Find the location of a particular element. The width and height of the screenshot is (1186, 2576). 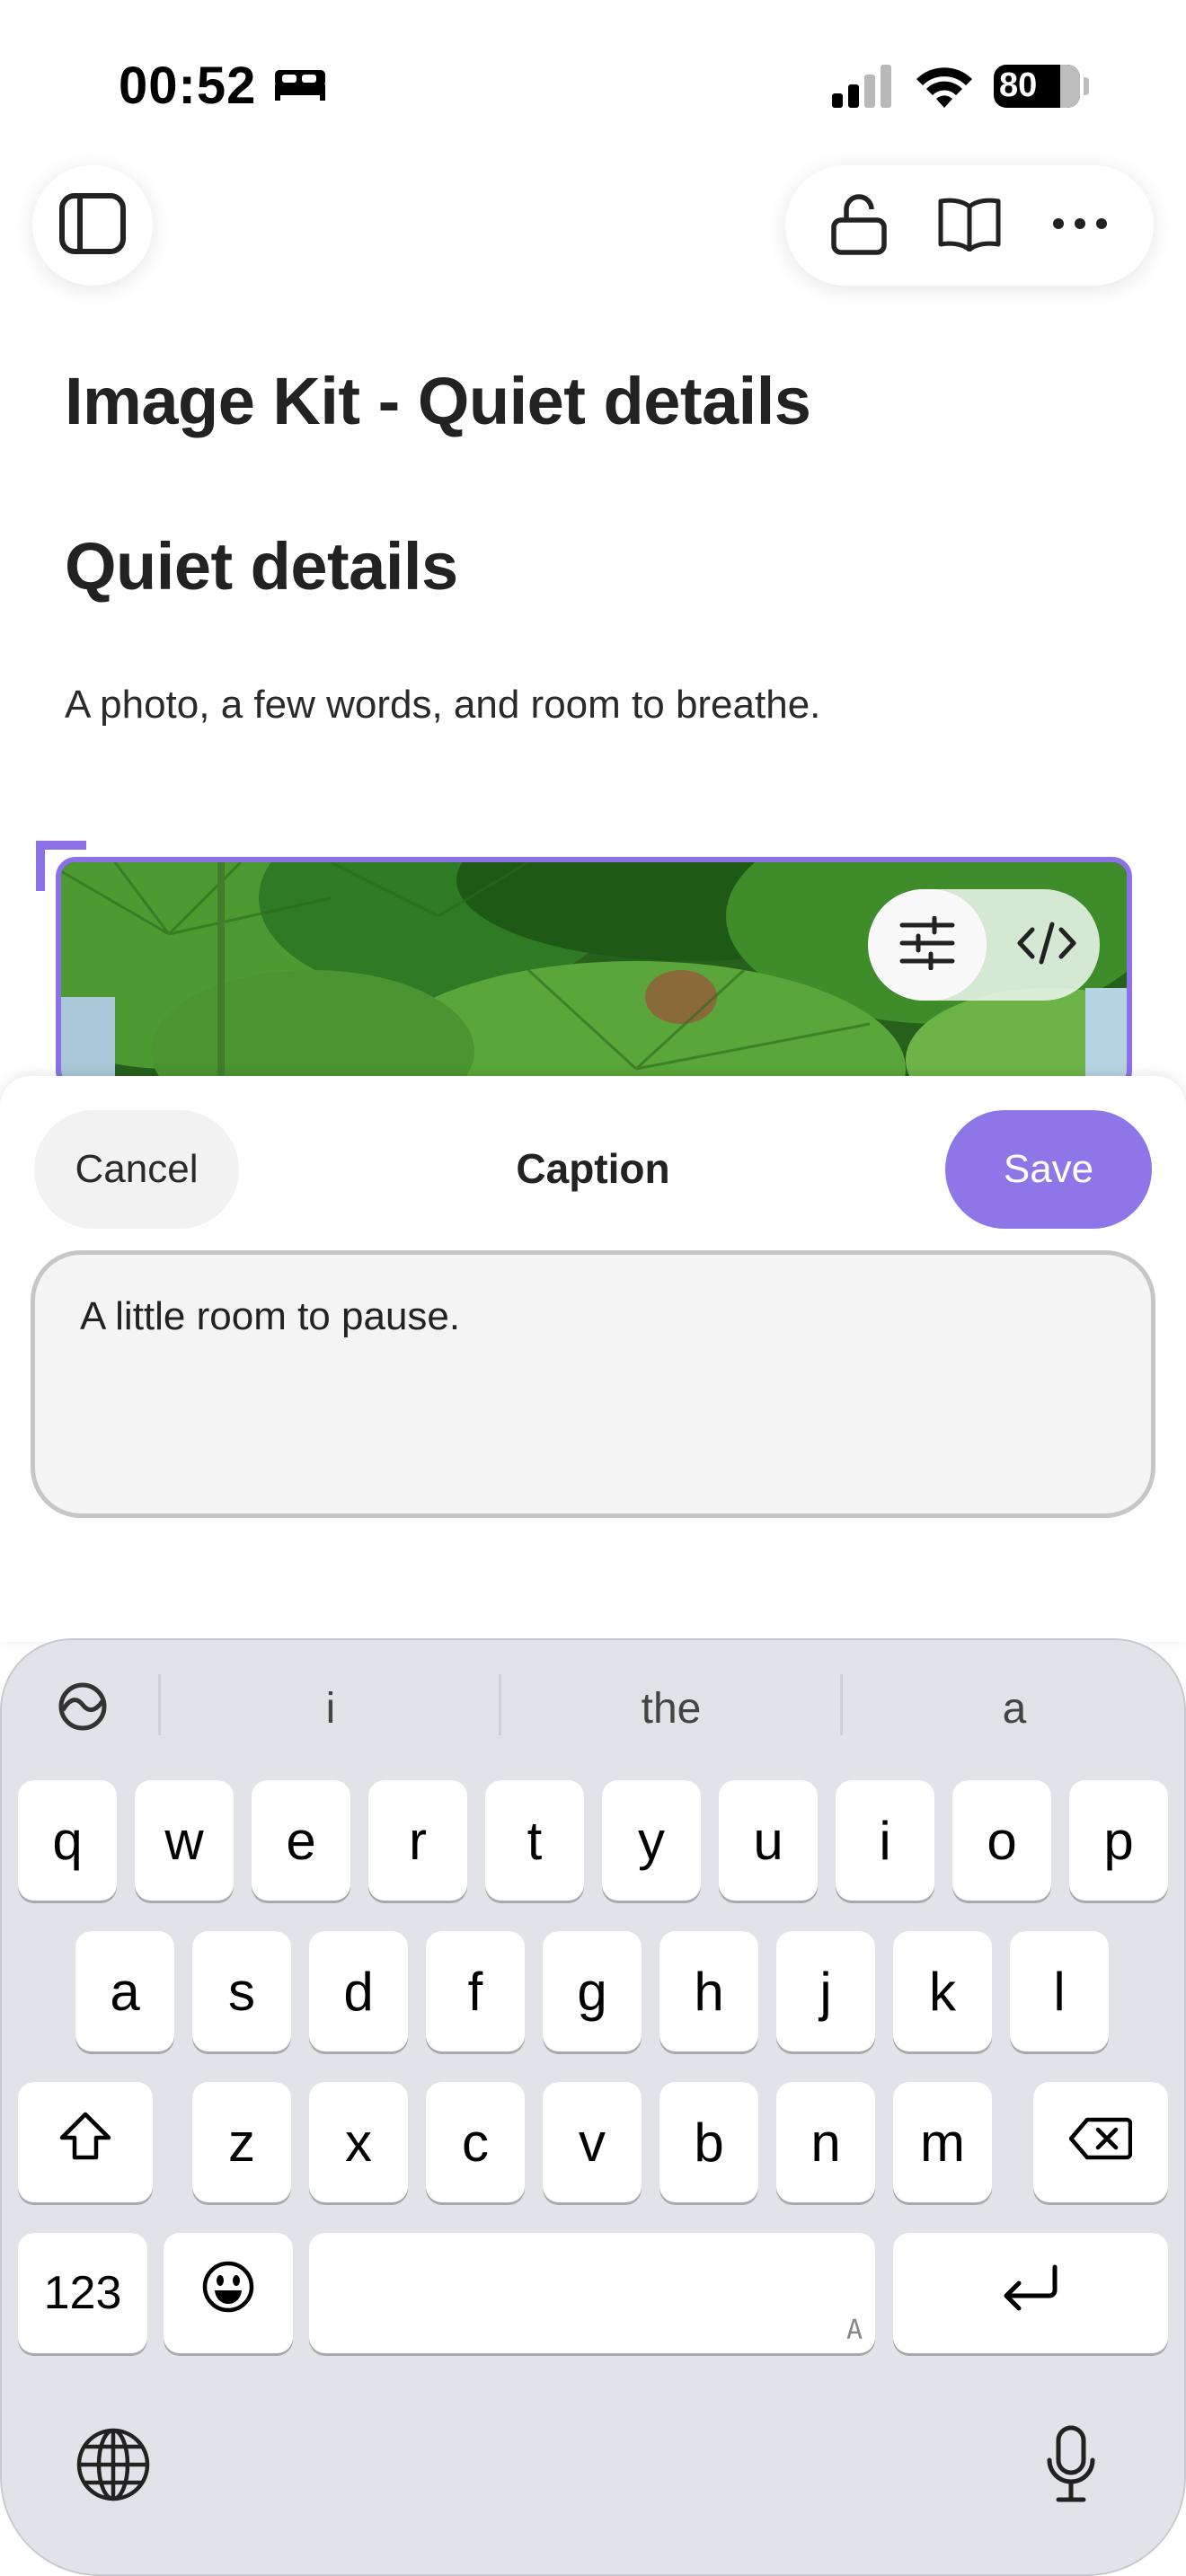

document-heading: Quiet details is located at coordinates (261, 566).